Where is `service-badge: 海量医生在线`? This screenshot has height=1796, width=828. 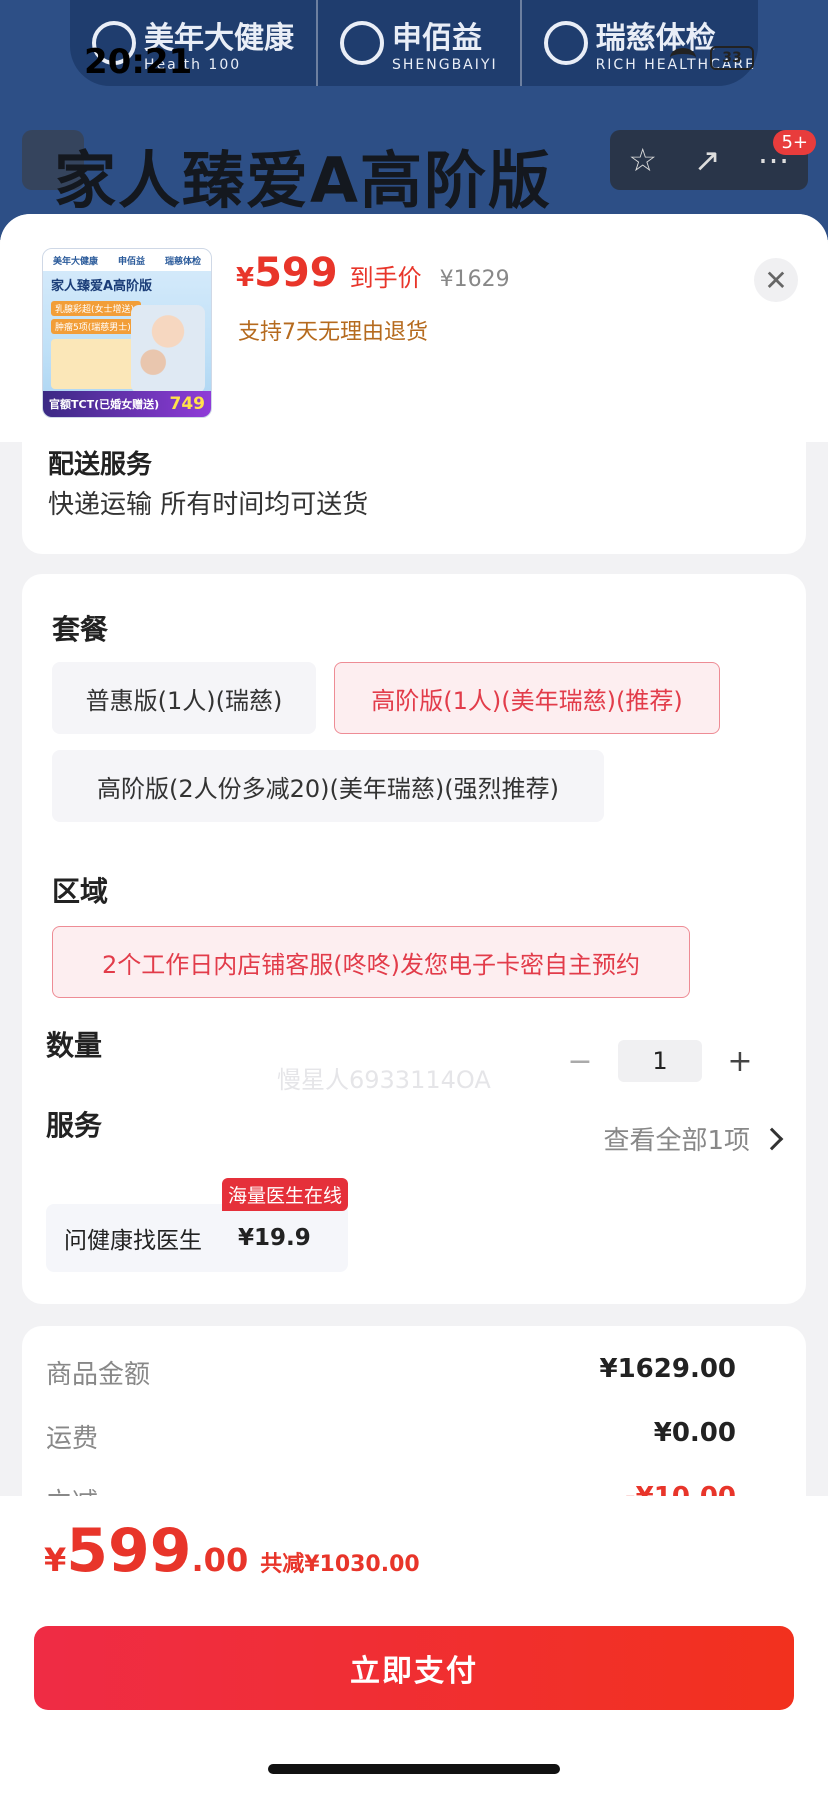
service-badge: 海量医生在线 is located at coordinates (285, 1194).